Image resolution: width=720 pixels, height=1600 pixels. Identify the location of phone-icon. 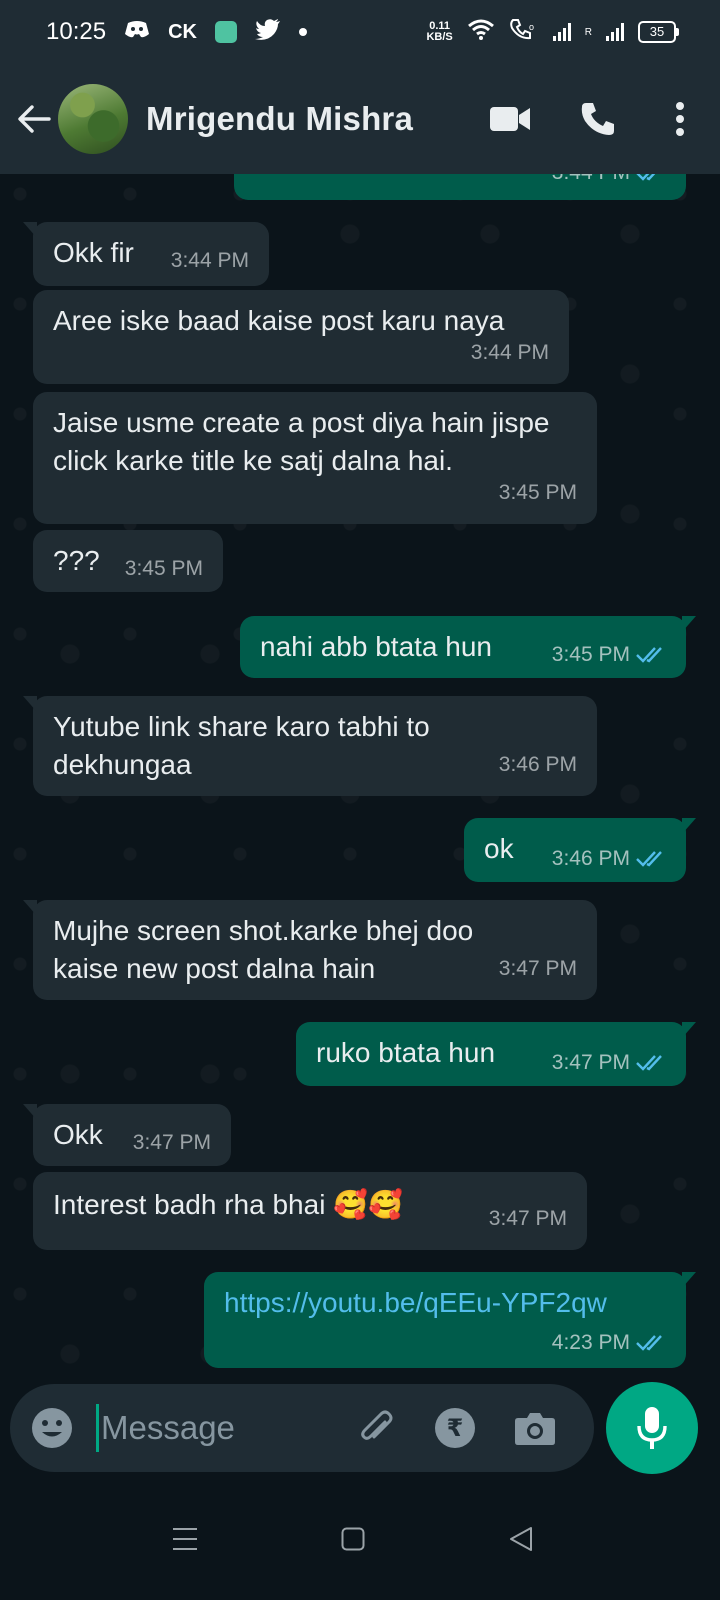
(597, 119).